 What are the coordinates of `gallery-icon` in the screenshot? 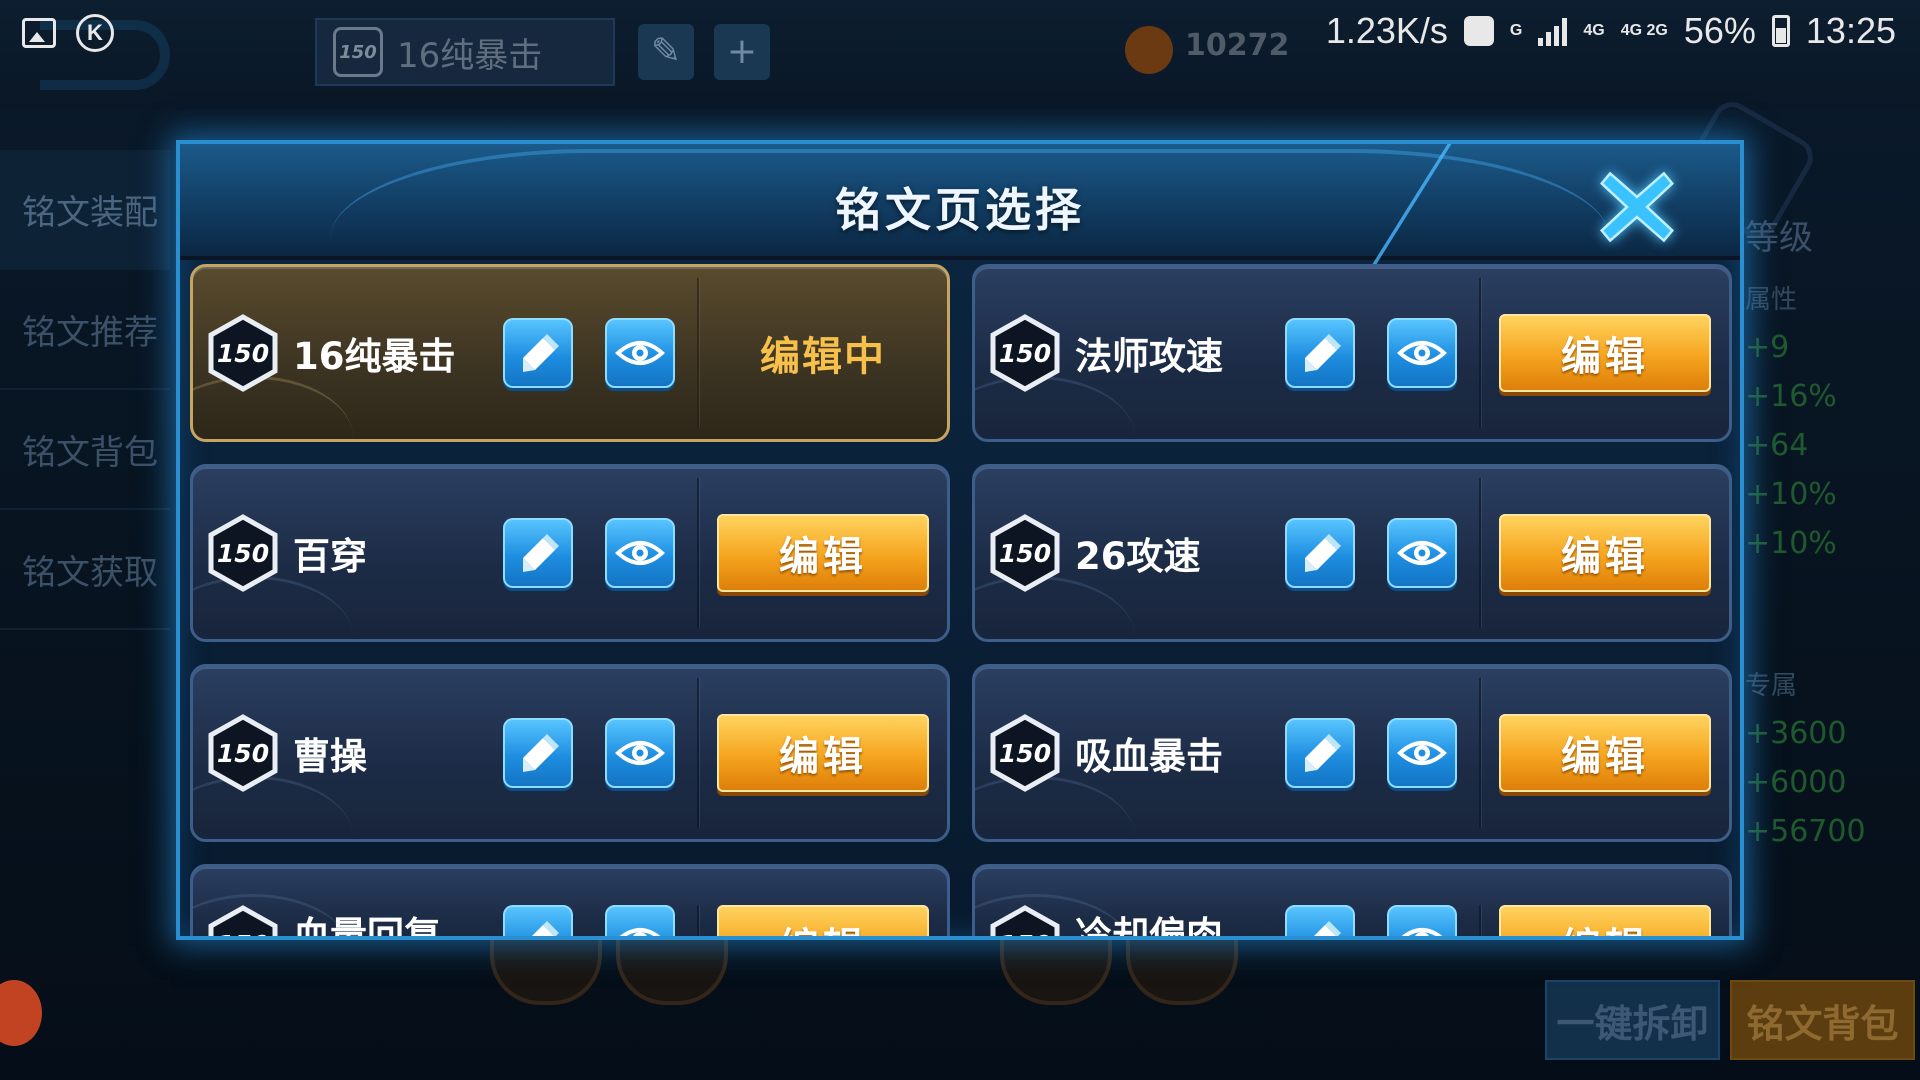 It's located at (39, 33).